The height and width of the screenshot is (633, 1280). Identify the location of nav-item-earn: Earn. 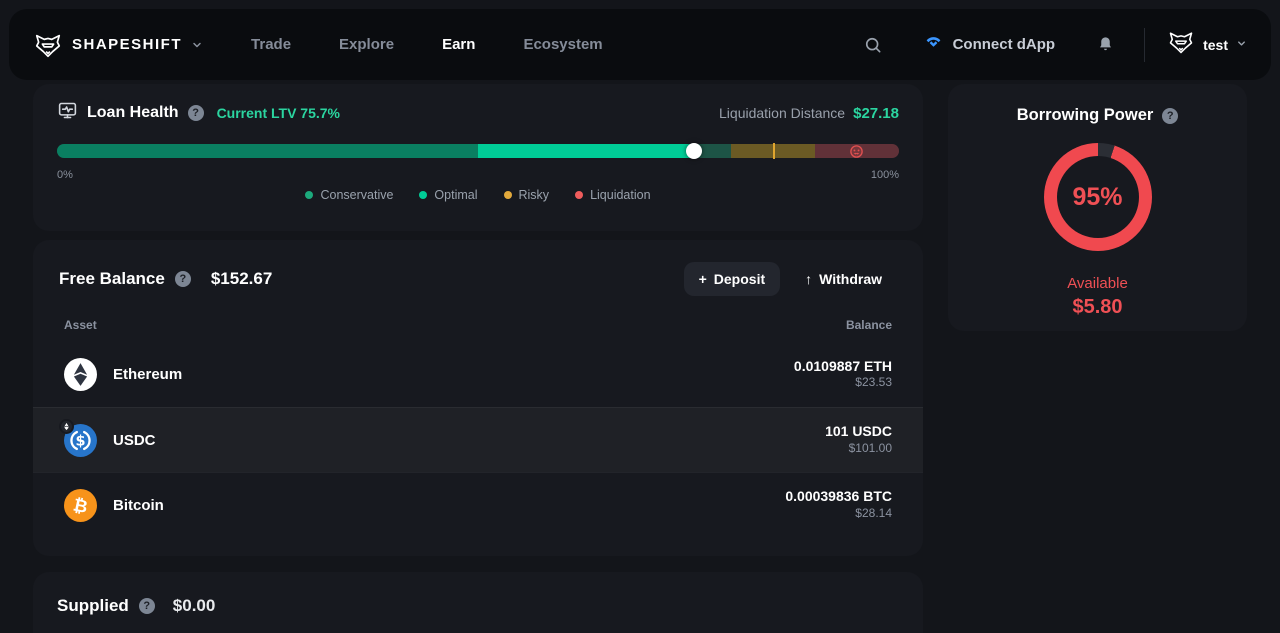
(458, 44).